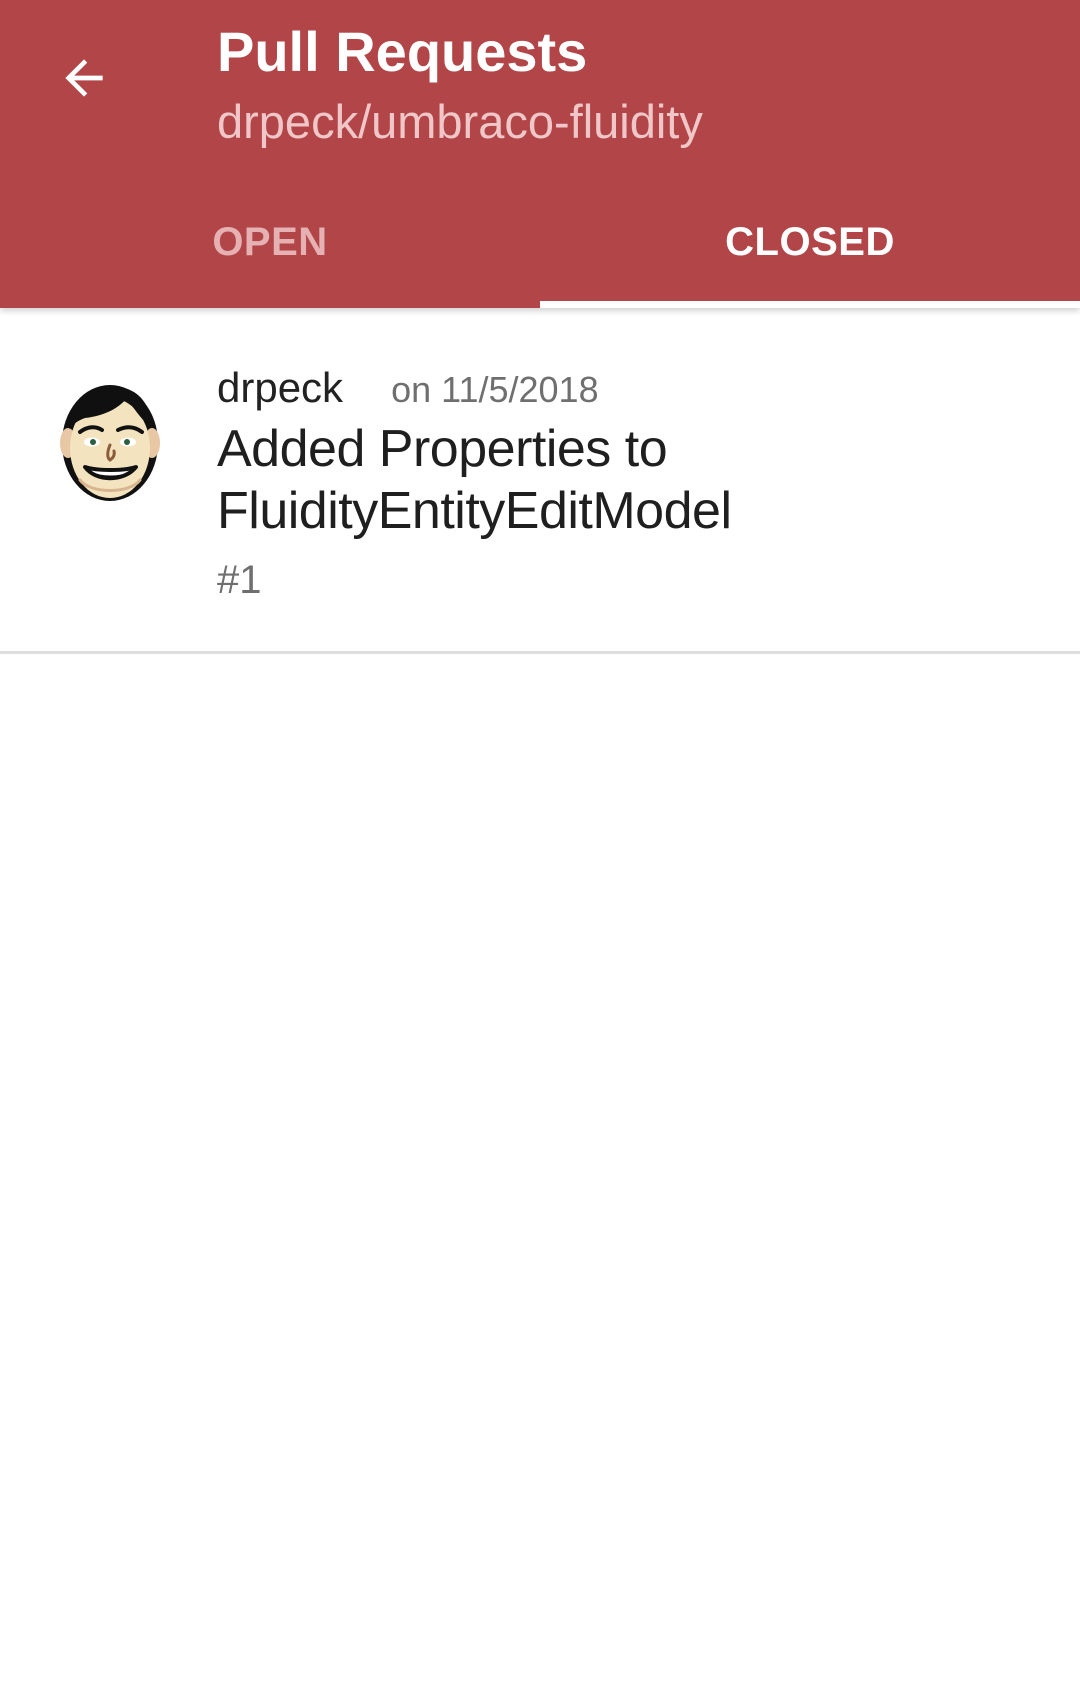  I want to click on back-button, so click(84, 78).